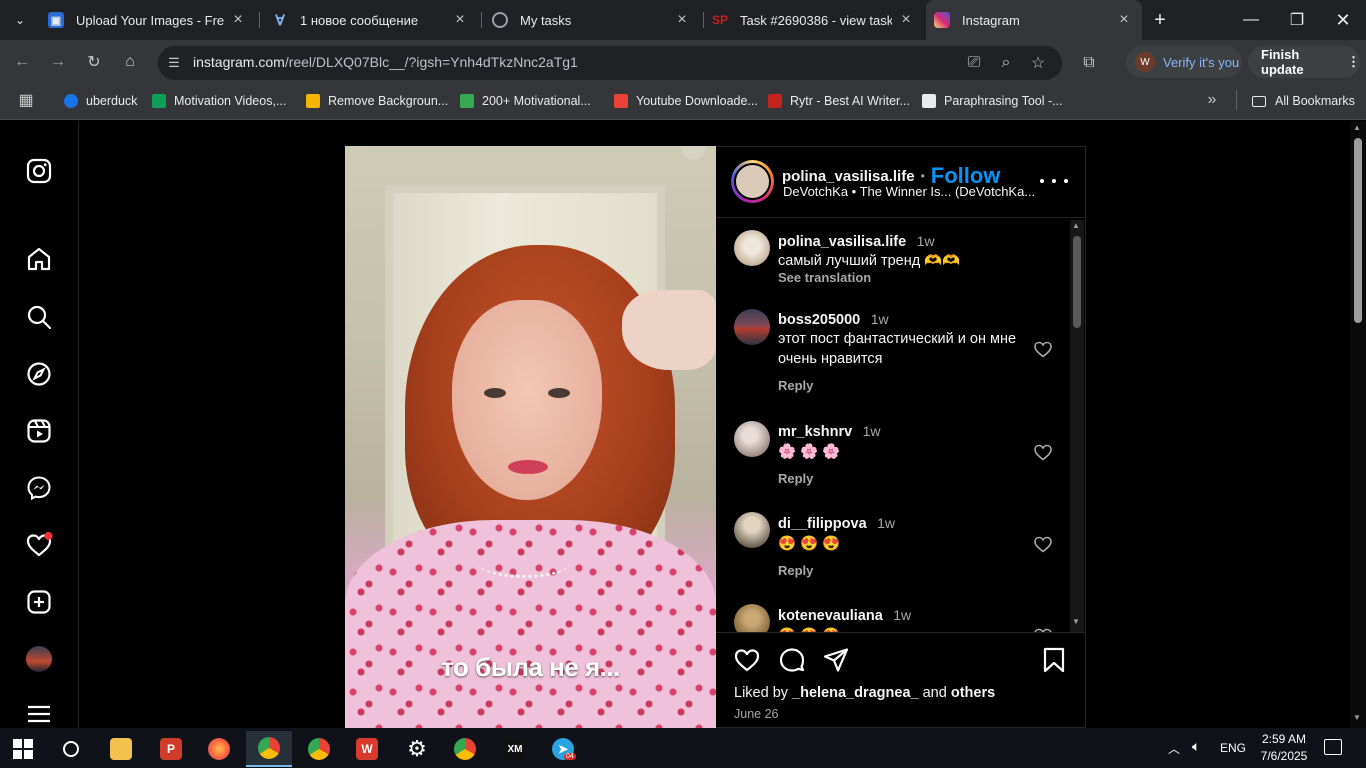  Describe the element at coordinates (26, 100) in the screenshot. I see `apps-grid-icon: ▦` at that location.